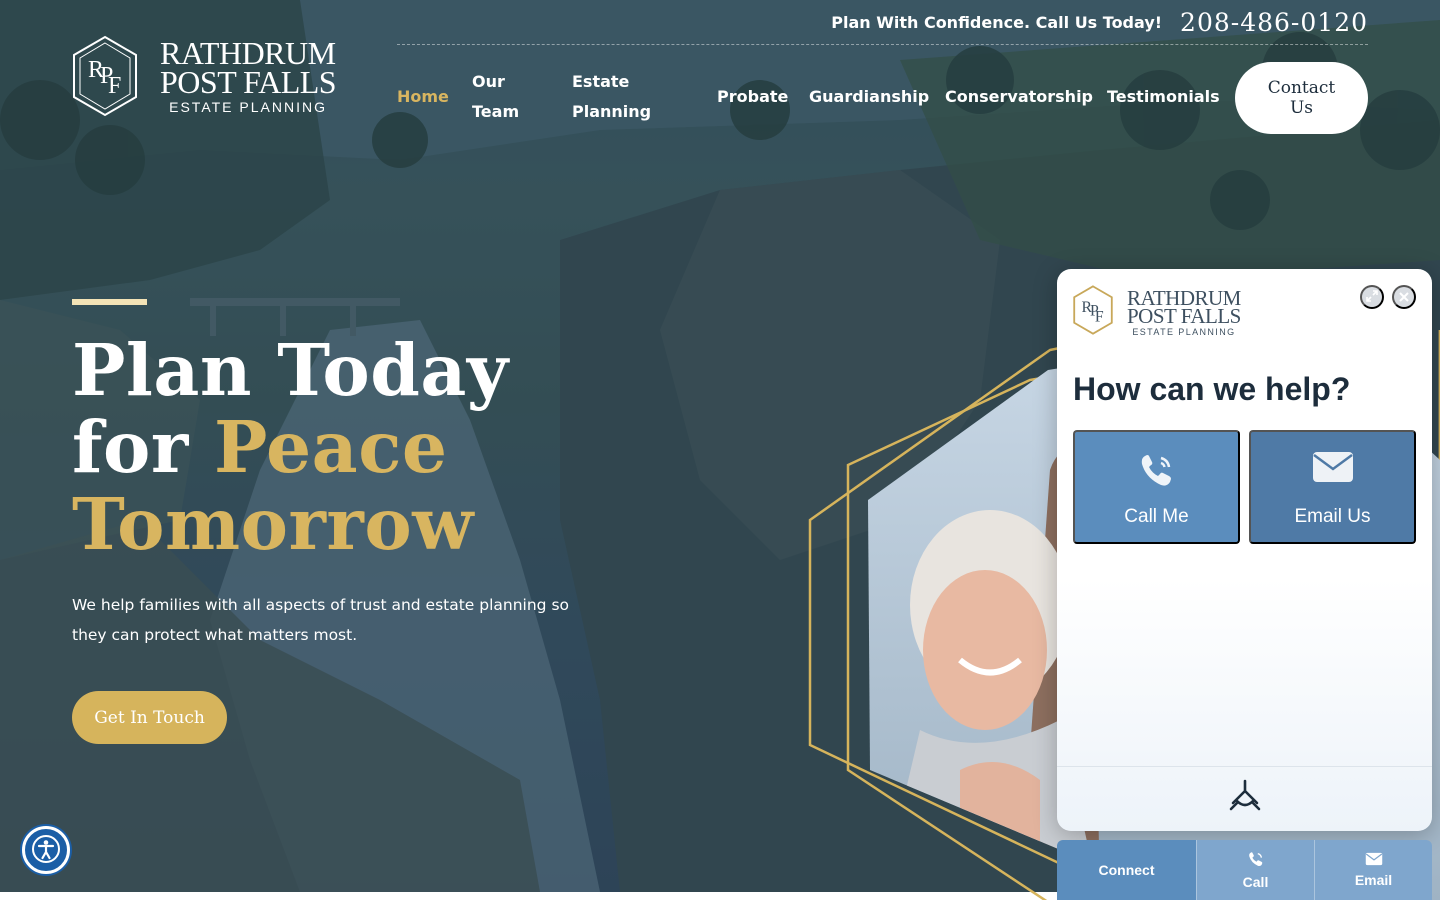  Describe the element at coordinates (1184, 316) in the screenshot. I see `widget-logo-line-2: POST FALLS` at that location.